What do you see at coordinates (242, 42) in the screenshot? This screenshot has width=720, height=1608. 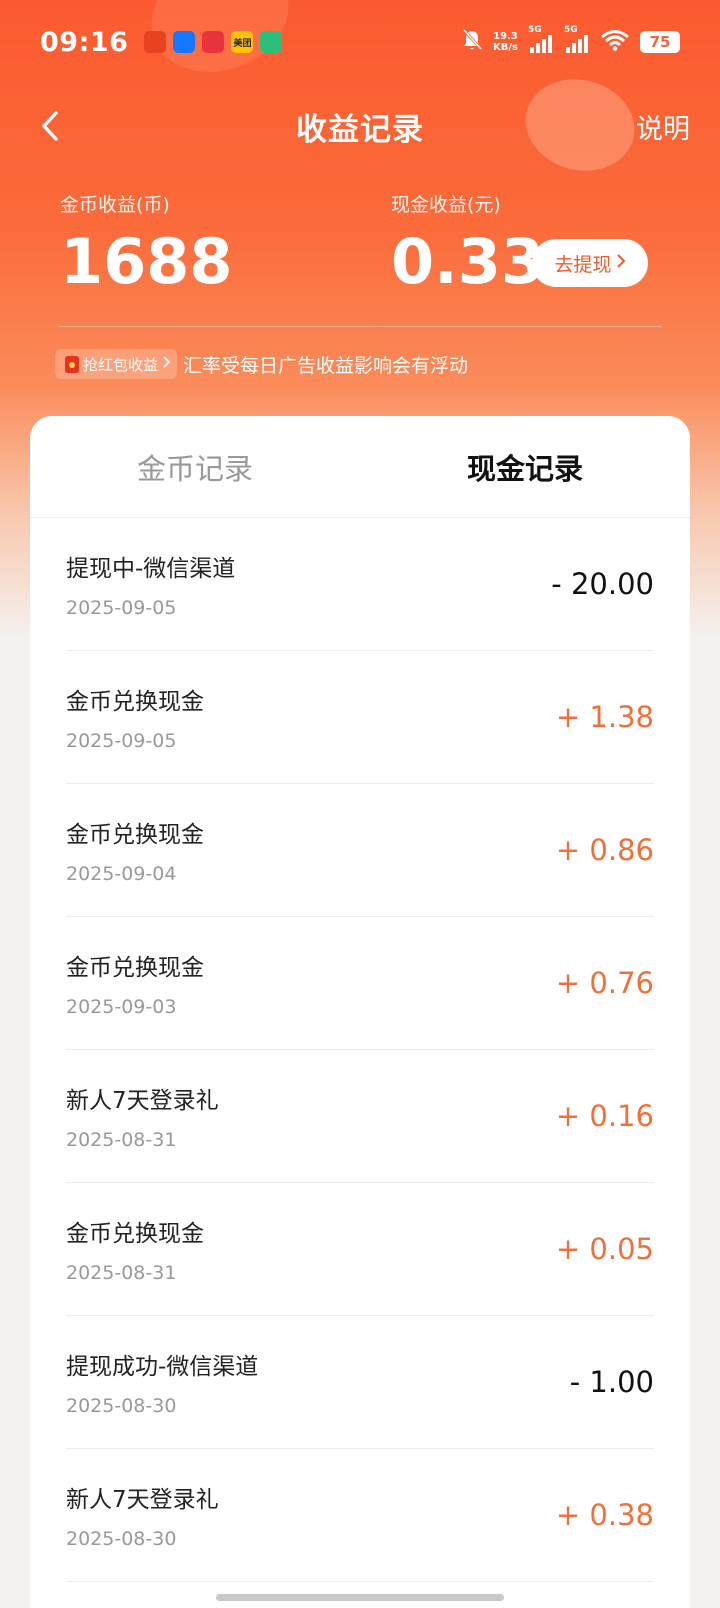 I see `meituan-icon: 美团` at bounding box center [242, 42].